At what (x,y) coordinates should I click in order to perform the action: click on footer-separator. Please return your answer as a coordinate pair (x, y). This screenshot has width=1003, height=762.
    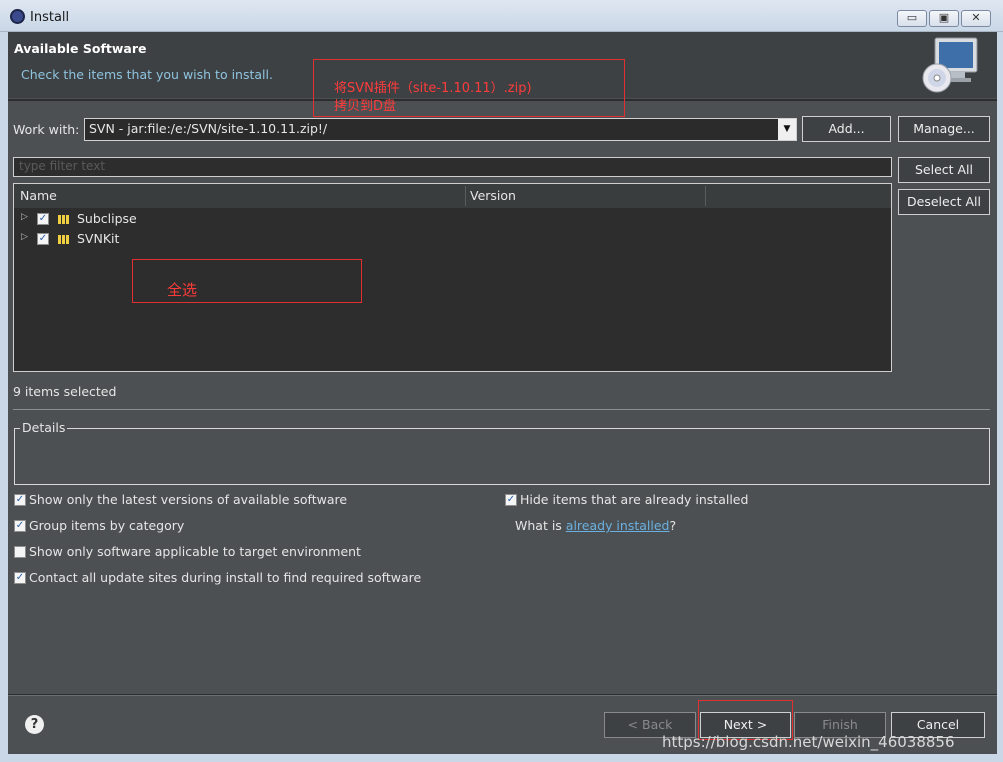
    Looking at the image, I should click on (502, 695).